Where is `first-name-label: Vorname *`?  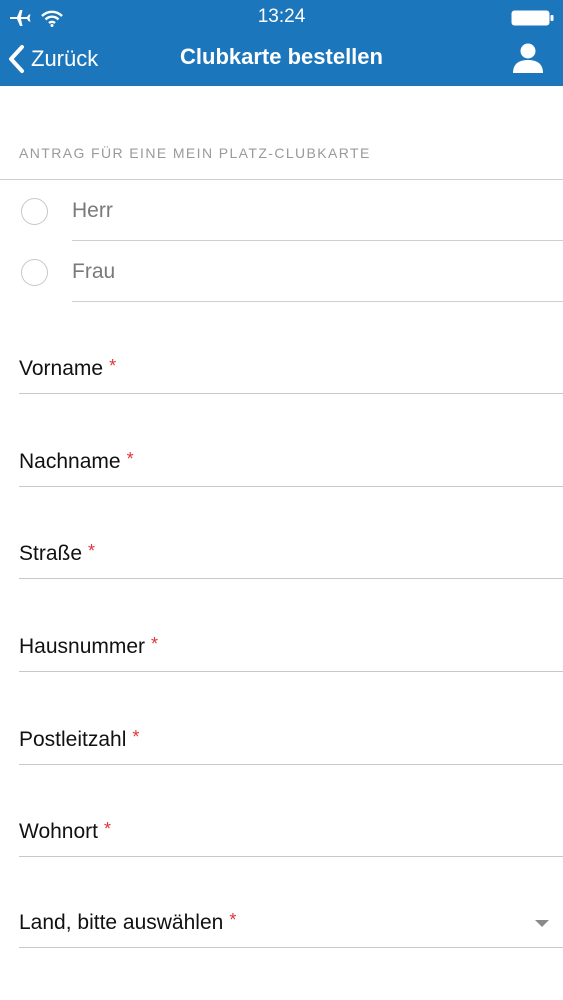
first-name-label: Vorname * is located at coordinates (68, 368).